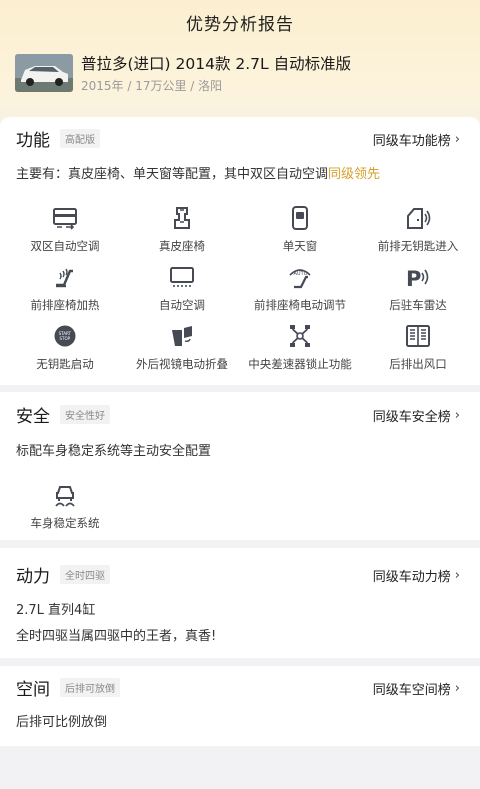  Describe the element at coordinates (90, 687) in the screenshot. I see `section-tag: 后排可放倒` at that location.